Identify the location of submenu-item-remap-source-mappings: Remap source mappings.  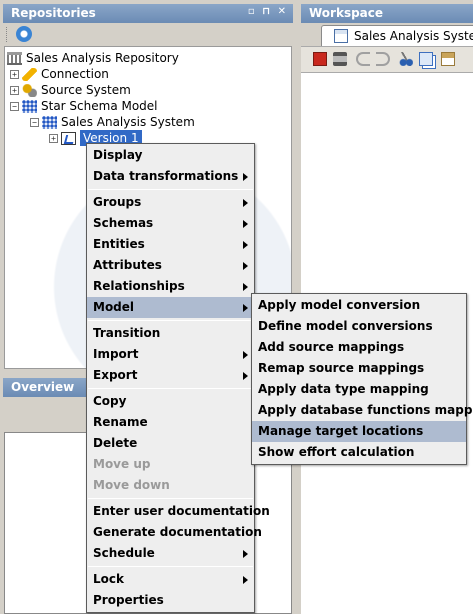
(359, 368).